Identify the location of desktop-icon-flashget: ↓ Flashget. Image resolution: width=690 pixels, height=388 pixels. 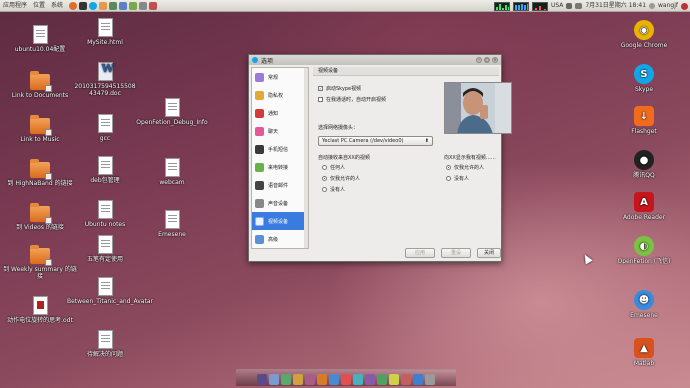
(644, 120).